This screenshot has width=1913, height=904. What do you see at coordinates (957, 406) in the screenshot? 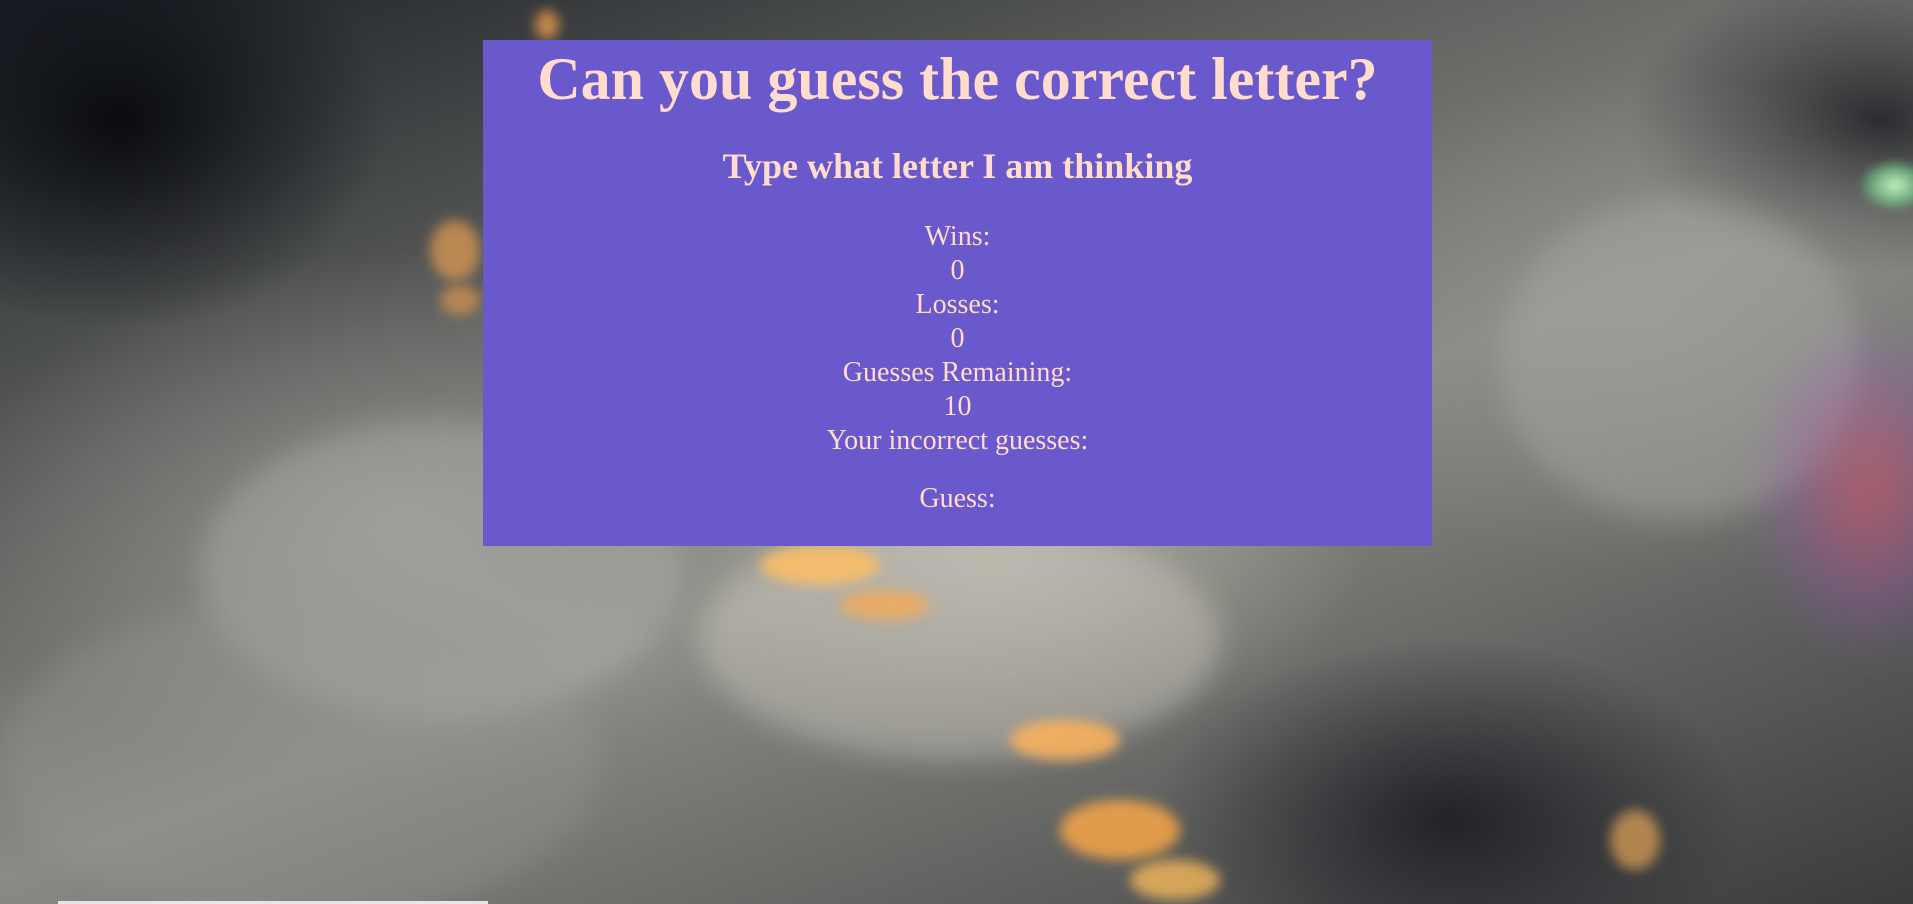
I see `guesses-remaining-value: 10` at bounding box center [957, 406].